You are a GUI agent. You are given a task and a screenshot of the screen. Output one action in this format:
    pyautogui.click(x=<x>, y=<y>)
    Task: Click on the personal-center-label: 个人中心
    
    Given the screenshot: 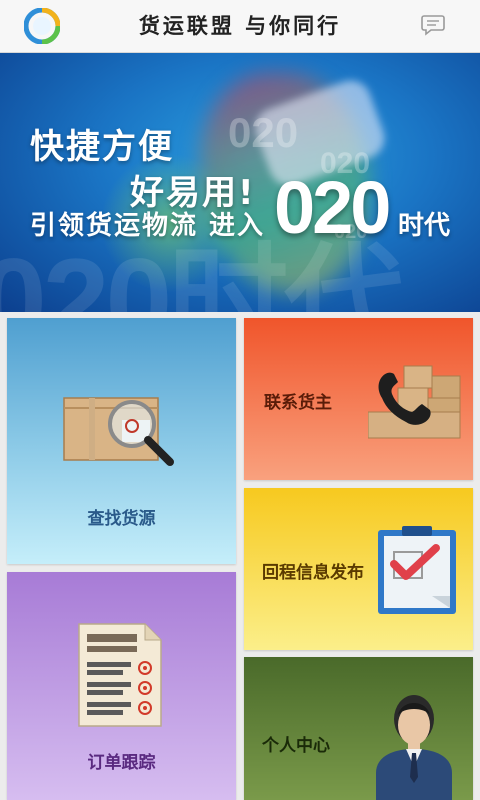 What is the action you would take?
    pyautogui.click(x=296, y=746)
    